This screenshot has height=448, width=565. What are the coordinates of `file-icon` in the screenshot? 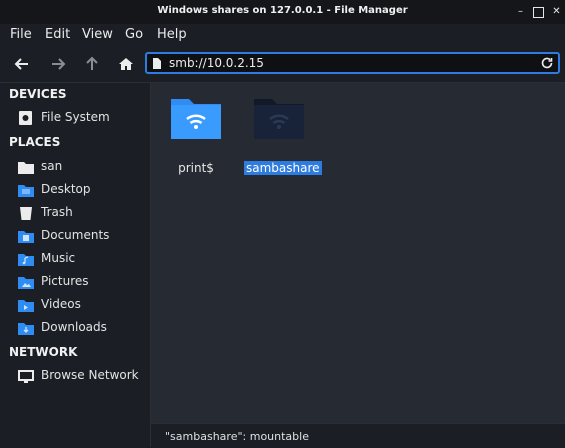 It's located at (157, 63).